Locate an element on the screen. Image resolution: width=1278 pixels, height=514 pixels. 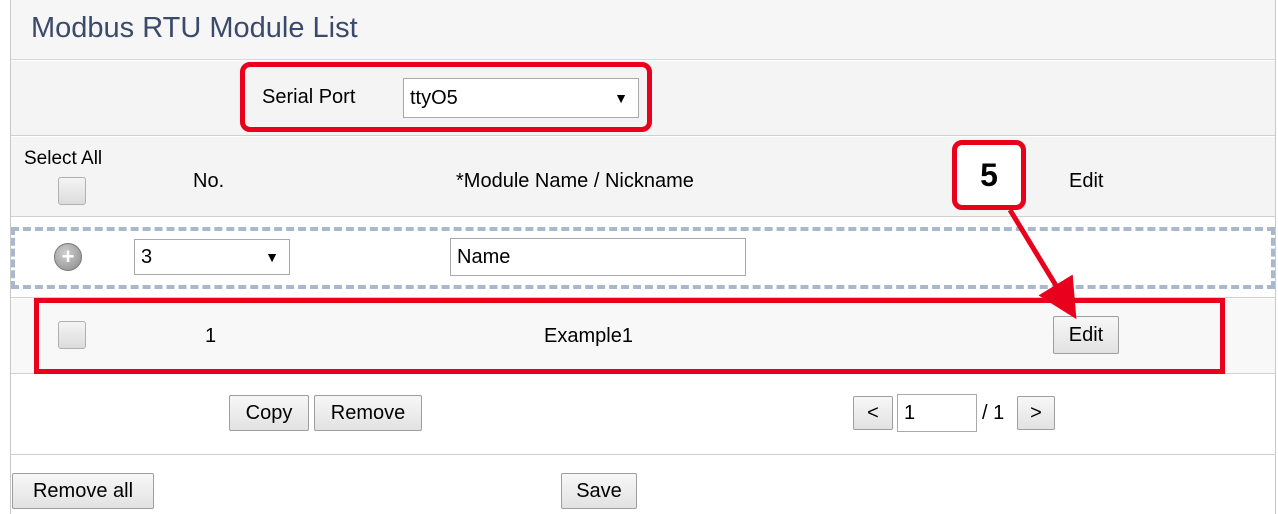
add-count-select: 3 ▼ is located at coordinates (212, 257).